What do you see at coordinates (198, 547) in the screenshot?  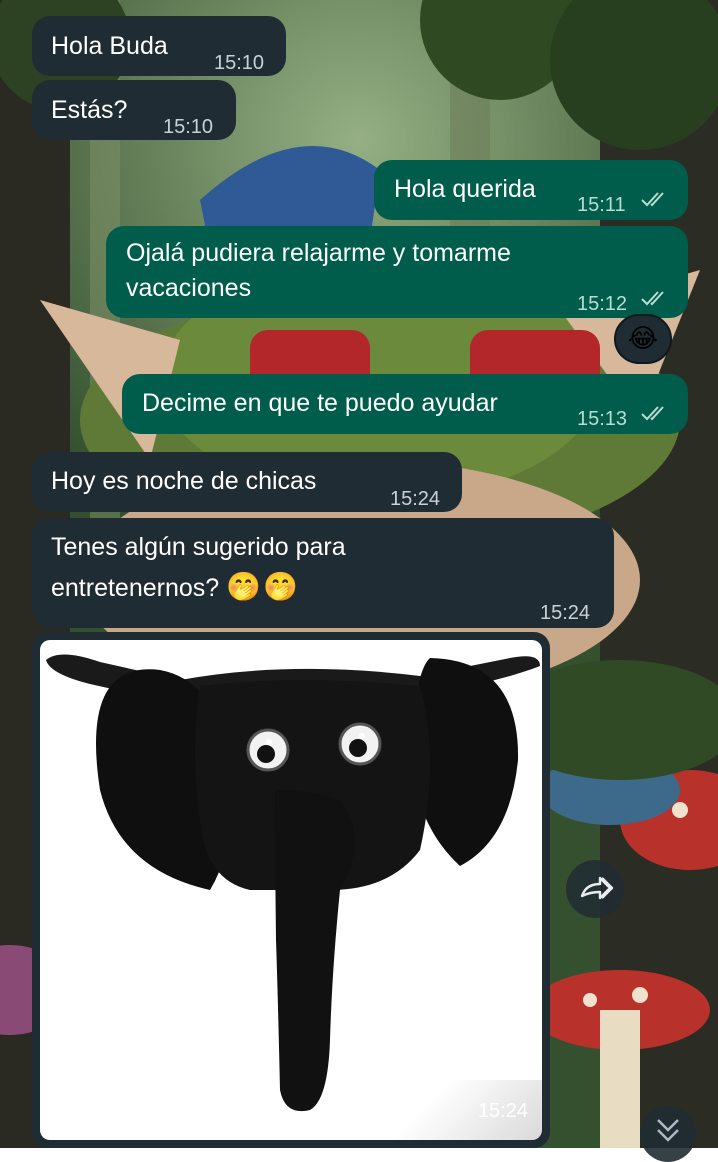 I see `message-text-line-1: Tenes algún sugerido para` at bounding box center [198, 547].